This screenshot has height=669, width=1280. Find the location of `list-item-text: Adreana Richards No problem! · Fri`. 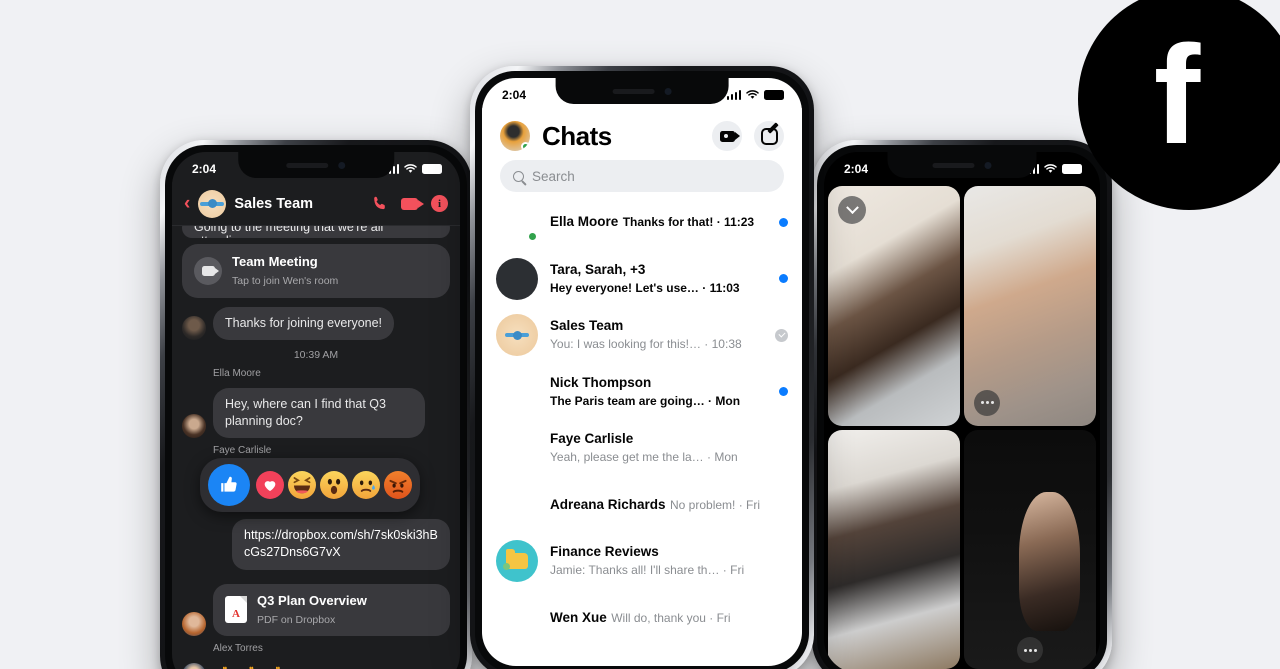

list-item-text: Adreana Richards No problem! · Fri is located at coordinates (669, 505).